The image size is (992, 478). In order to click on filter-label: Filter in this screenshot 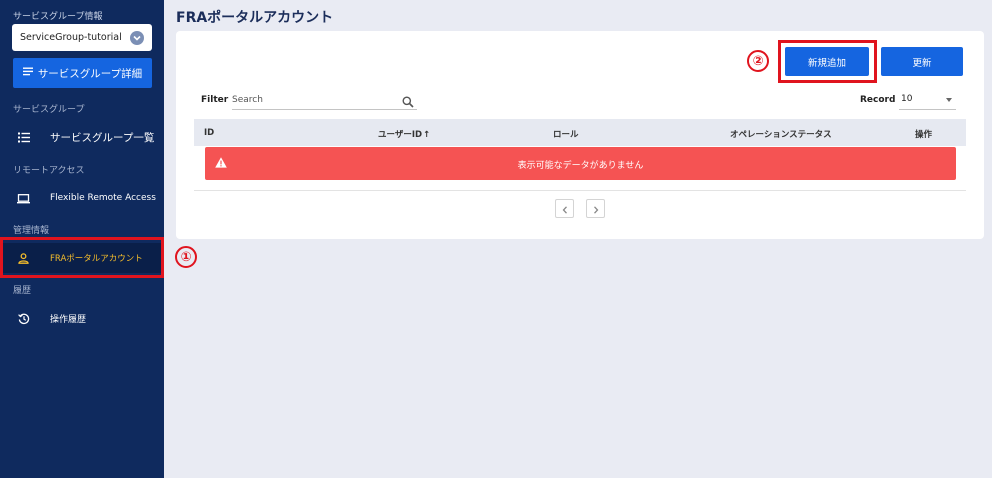, I will do `click(215, 100)`.